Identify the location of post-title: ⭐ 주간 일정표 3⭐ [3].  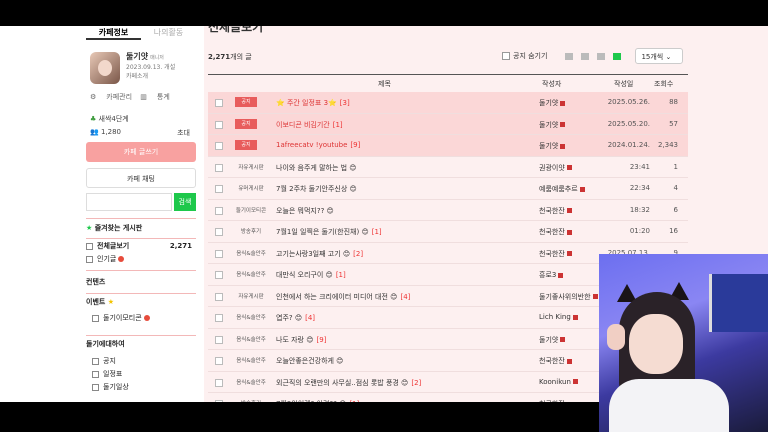
(371, 103).